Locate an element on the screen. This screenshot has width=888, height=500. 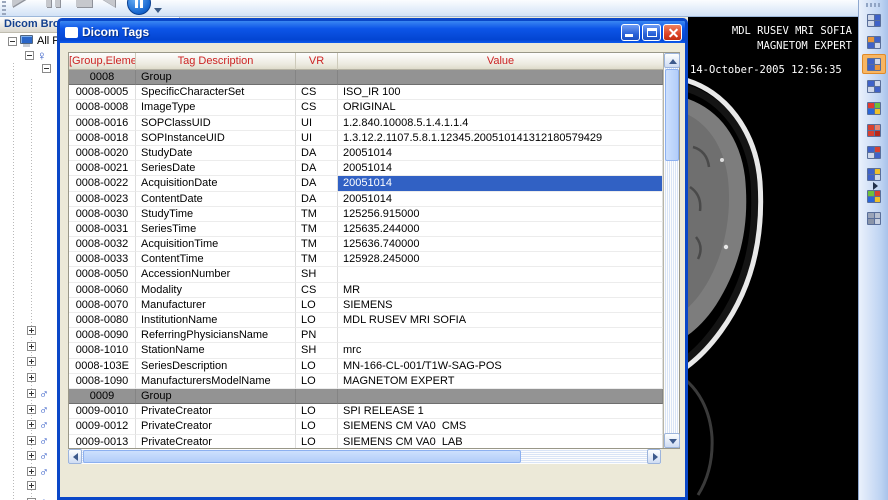
scroll-left-button is located at coordinates (75, 456).